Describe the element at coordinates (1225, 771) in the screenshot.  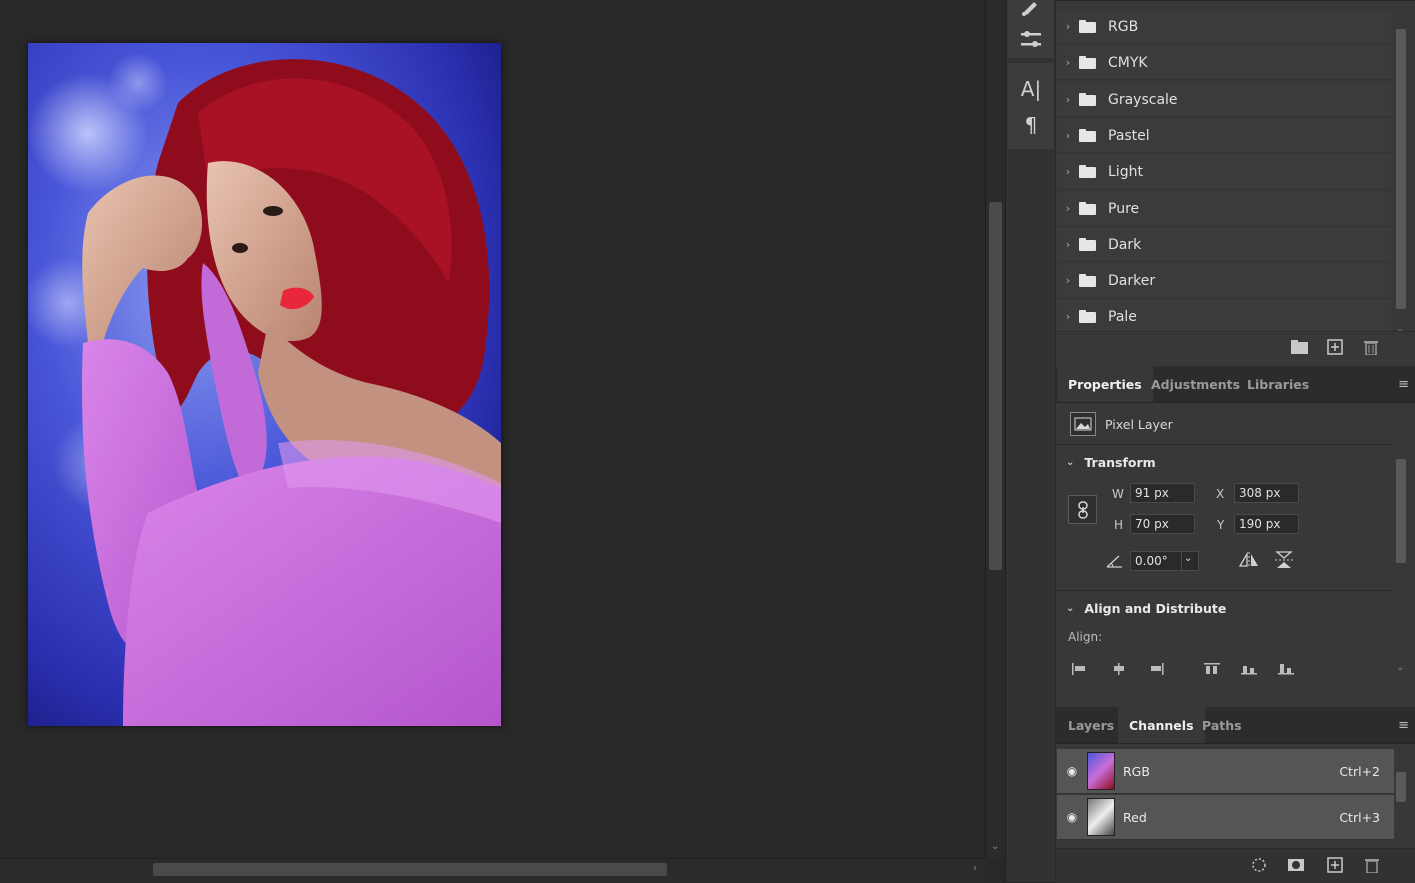
I see `channel-row-rgb: ◉ RGB Ctrl+2` at that location.